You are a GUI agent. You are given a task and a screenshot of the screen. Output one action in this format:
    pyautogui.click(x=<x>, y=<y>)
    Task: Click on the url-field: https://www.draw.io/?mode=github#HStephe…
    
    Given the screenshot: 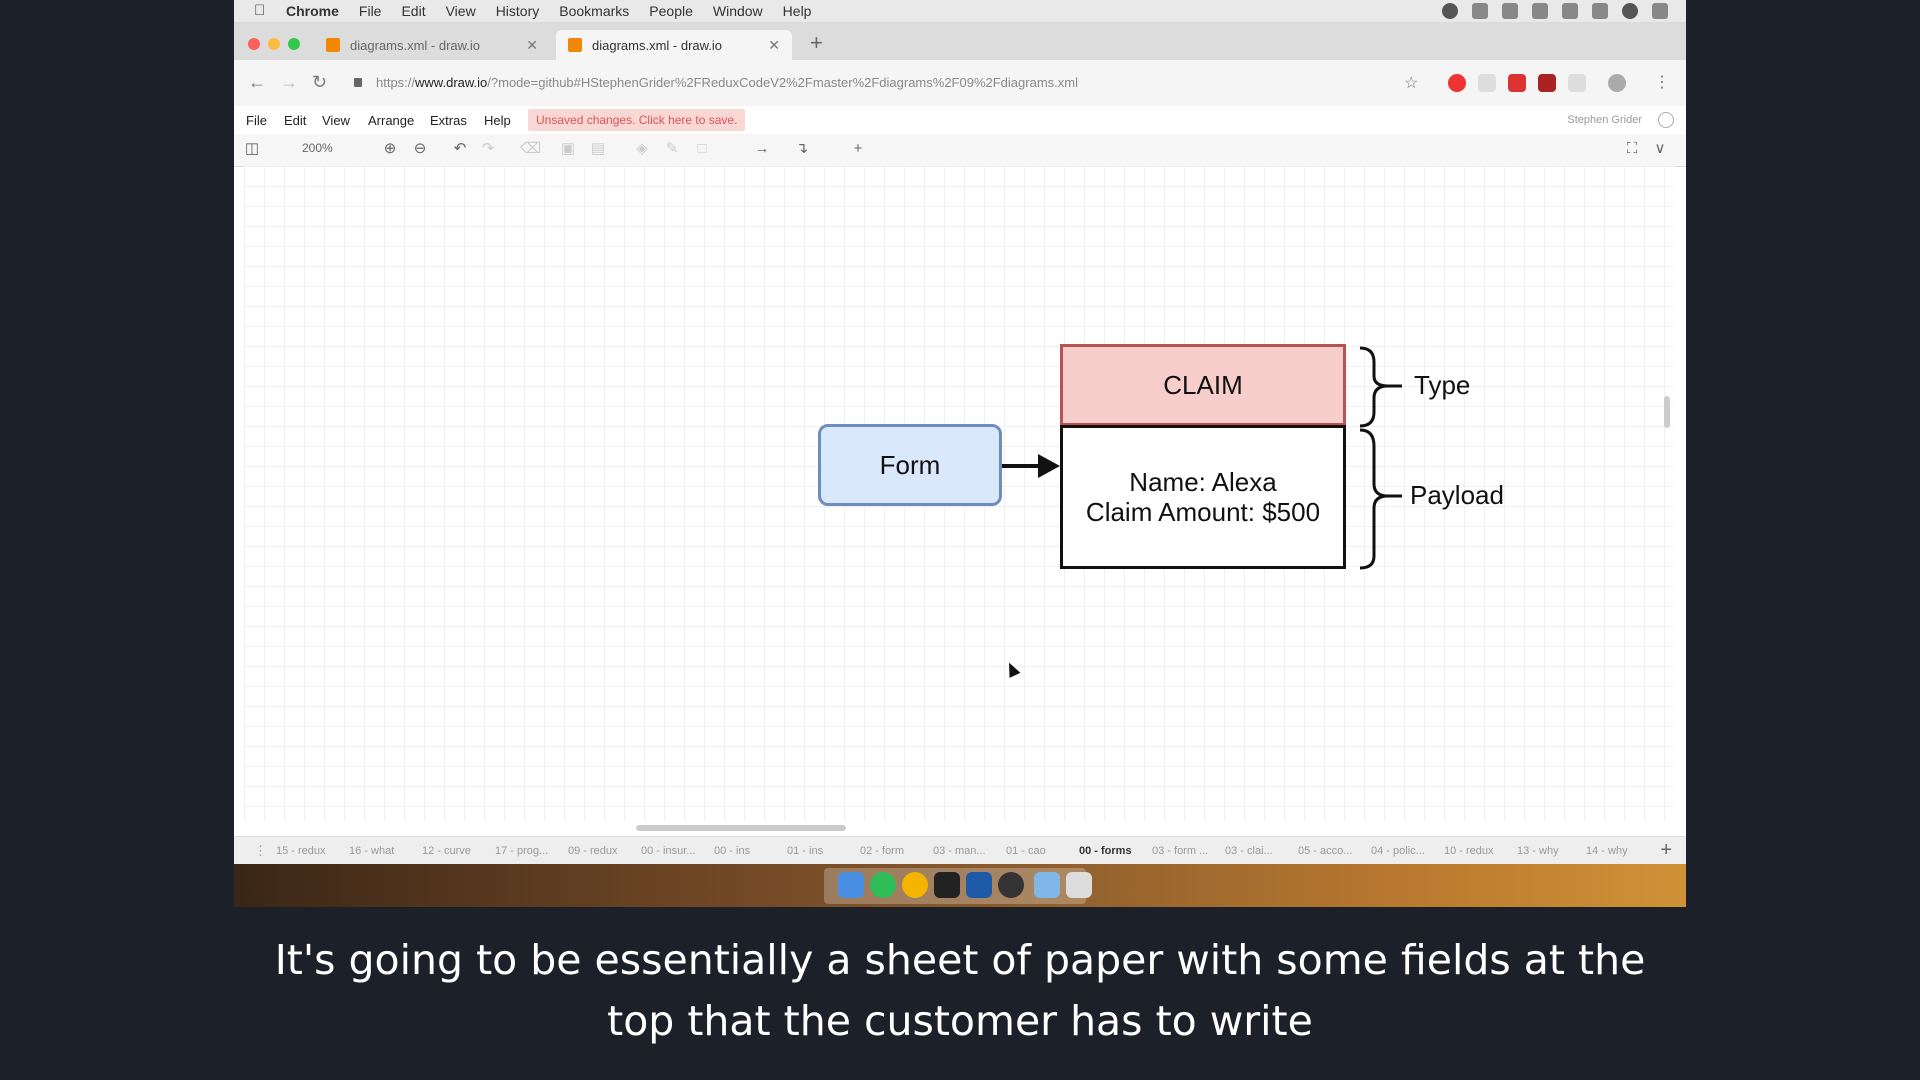 What is the action you would take?
    pyautogui.click(x=727, y=82)
    